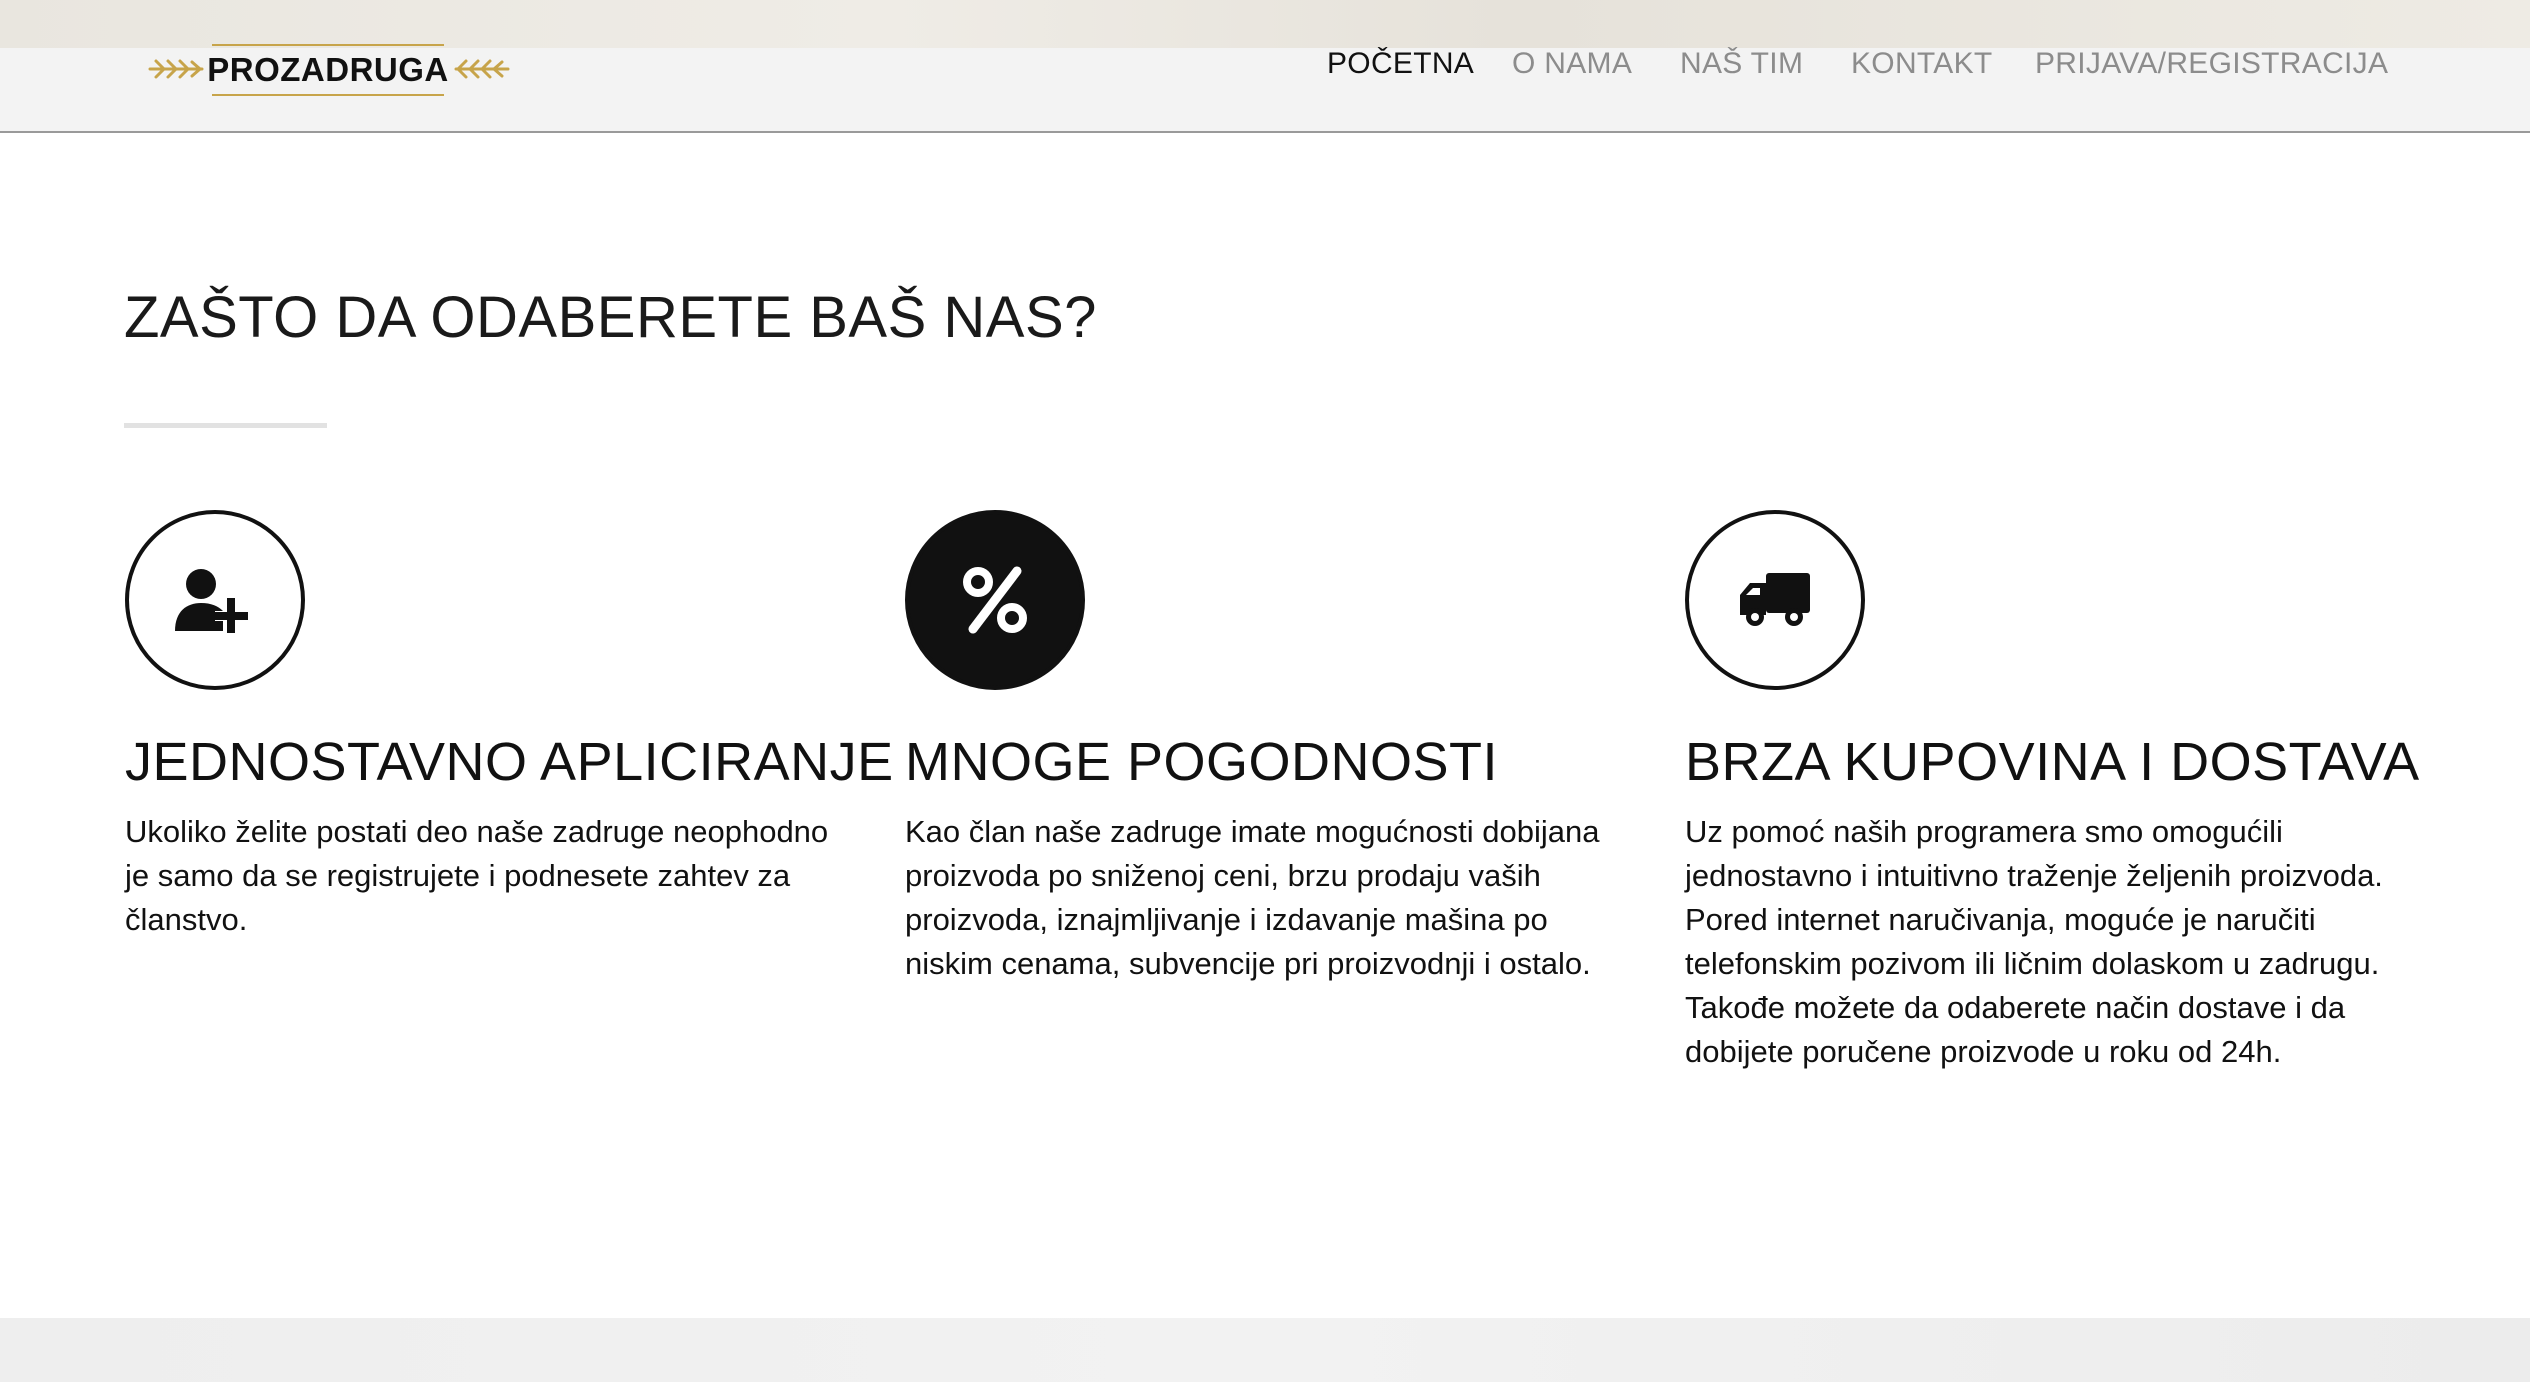  I want to click on user-plus-icon, so click(211, 601).